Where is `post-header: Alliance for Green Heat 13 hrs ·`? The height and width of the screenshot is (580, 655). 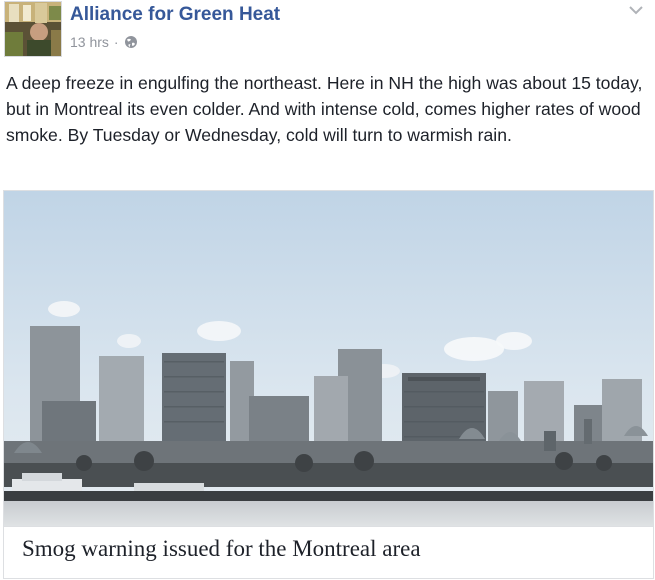 post-header: Alliance for Green Heat 13 hrs · is located at coordinates (327, 31).